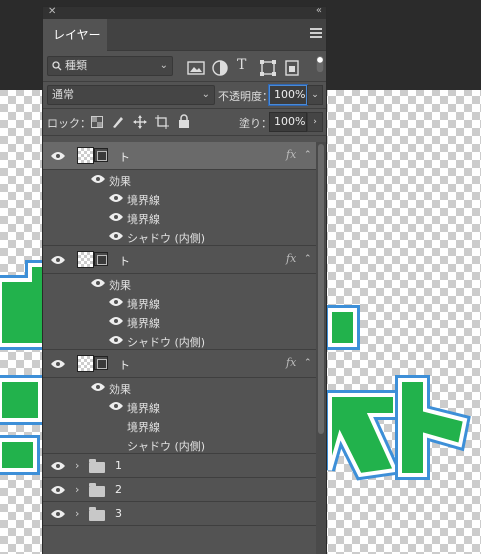  Describe the element at coordinates (184, 12) in the screenshot. I see `panel-titlebar: ✕ «` at that location.